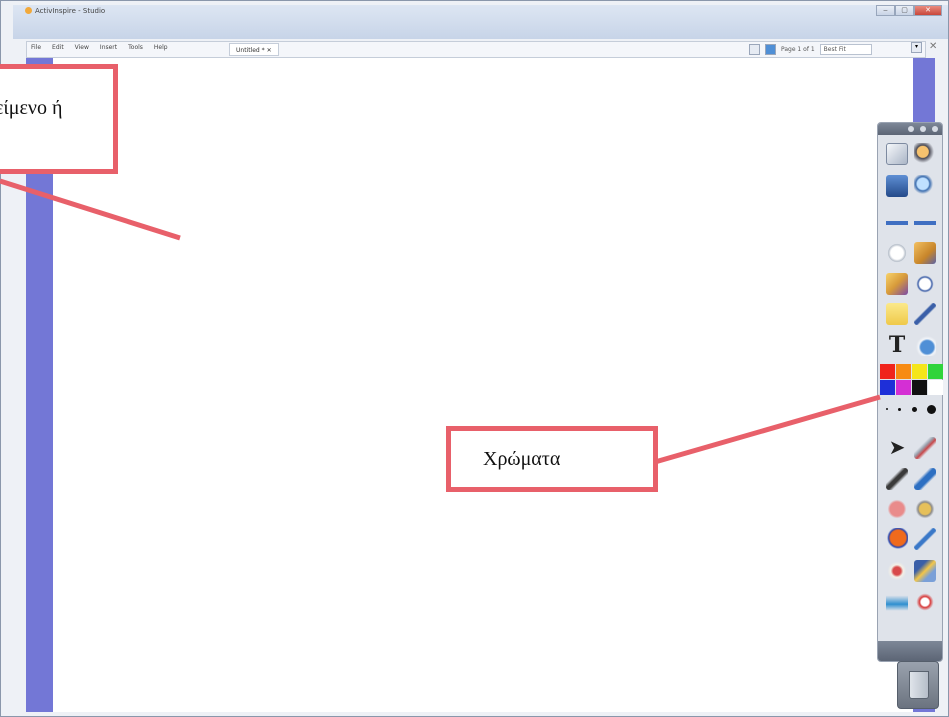 Image resolution: width=949 pixels, height=717 pixels. What do you see at coordinates (935, 387) in the screenshot?
I see `color-swatch-white` at bounding box center [935, 387].